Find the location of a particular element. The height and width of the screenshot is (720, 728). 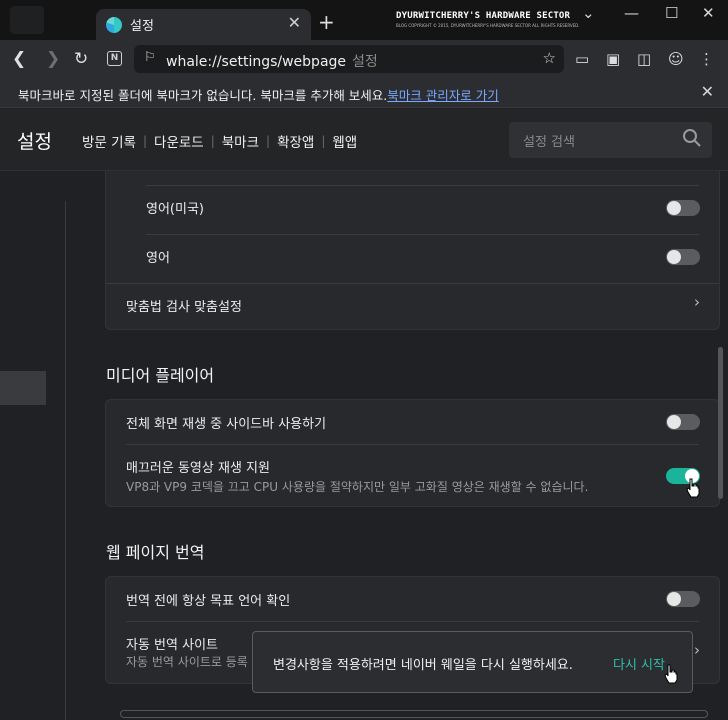

close-window-button: ✕ is located at coordinates (708, 13).